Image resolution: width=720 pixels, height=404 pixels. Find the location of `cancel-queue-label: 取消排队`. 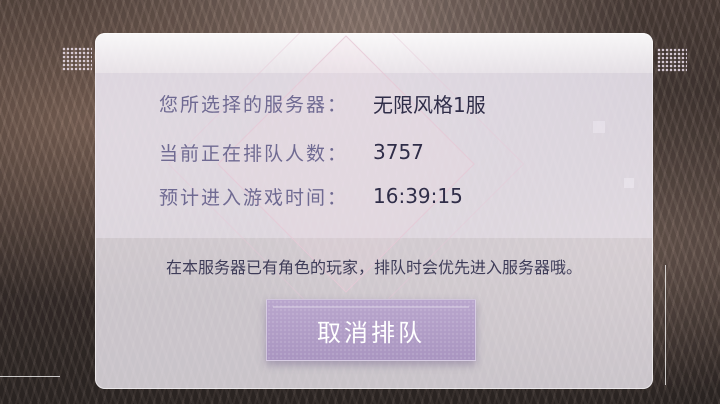

cancel-queue-label: 取消排队 is located at coordinates (371, 332).